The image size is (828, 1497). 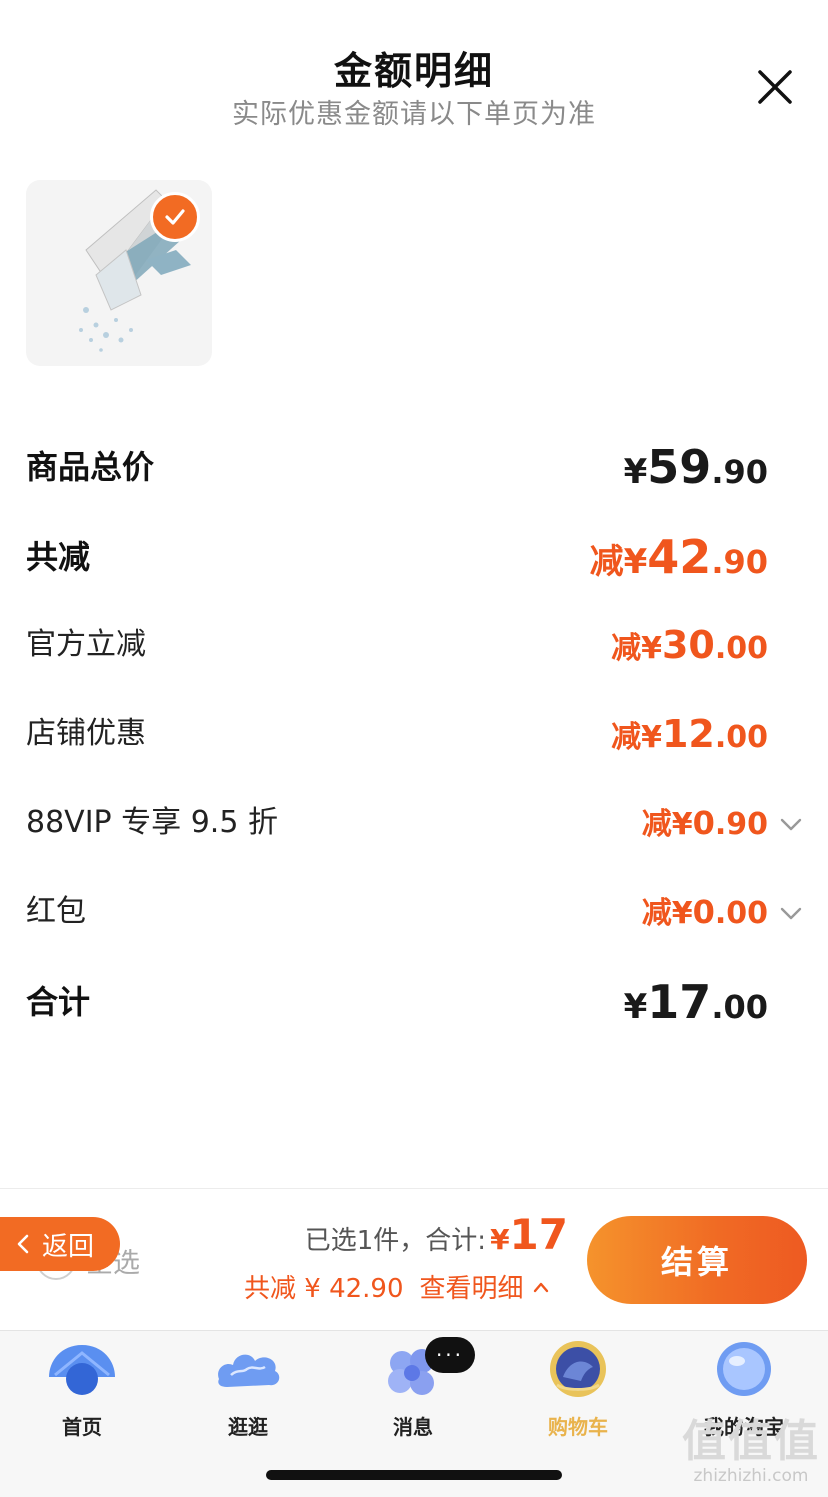 I want to click on price-row: 88VIP 专享 9.5 折 减¥0.90, so click(x=415, y=823).